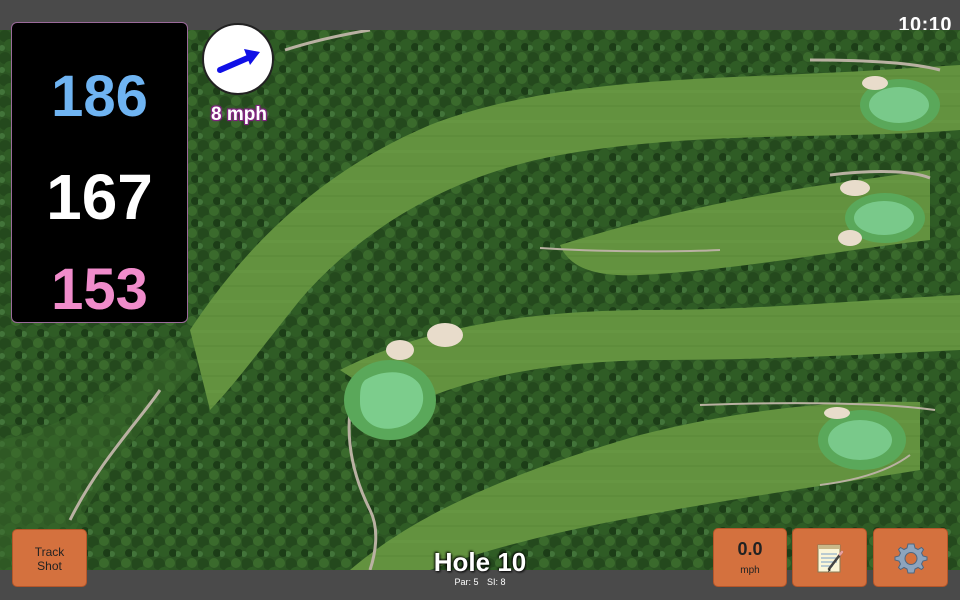  I want to click on hole-stroke-index: SI: 8, so click(496, 582).